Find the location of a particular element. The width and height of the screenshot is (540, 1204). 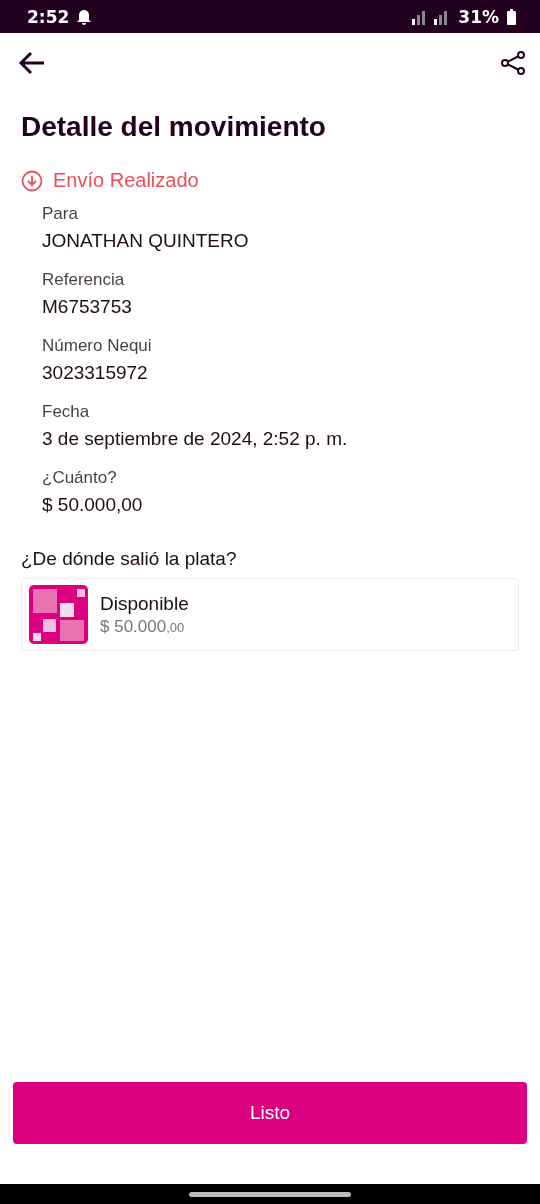

account-balance: $ 50.000 is located at coordinates (133, 626).